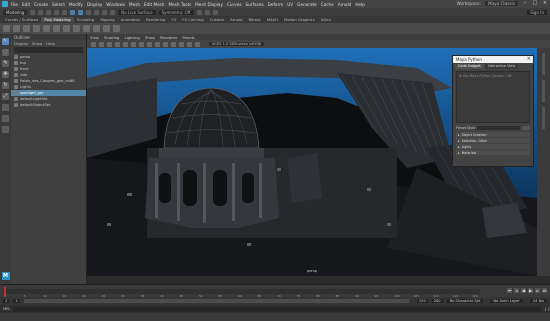 This screenshot has height=321, width=550. What do you see at coordinates (48, 105) in the screenshot?
I see `outliner-row: defaultObjectSet` at bounding box center [48, 105].